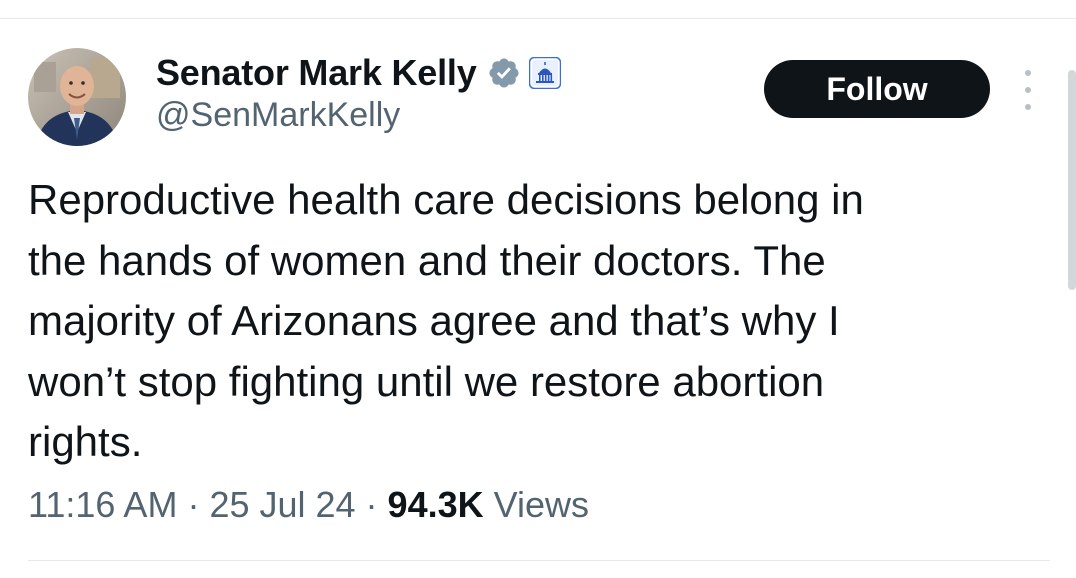 This screenshot has height=578, width=1076. Describe the element at coordinates (877, 89) in the screenshot. I see `follow-button: Follow` at that location.